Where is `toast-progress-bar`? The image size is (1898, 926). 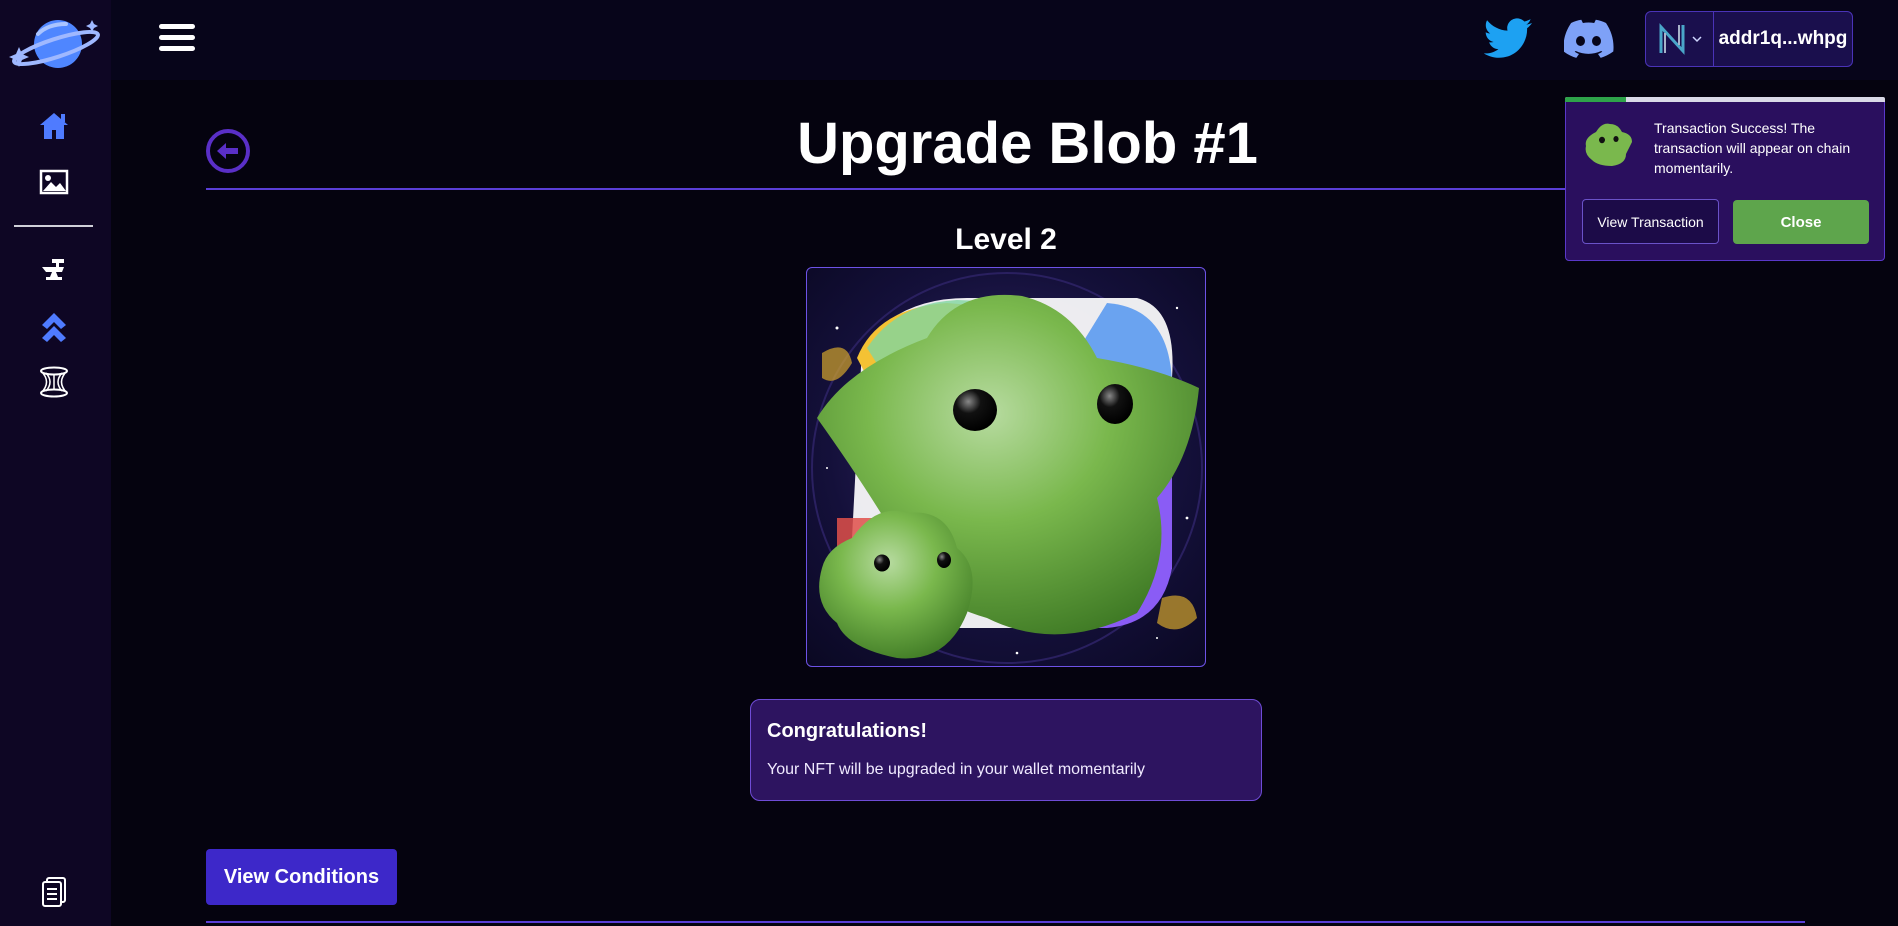
toast-progress-bar is located at coordinates (1725, 99).